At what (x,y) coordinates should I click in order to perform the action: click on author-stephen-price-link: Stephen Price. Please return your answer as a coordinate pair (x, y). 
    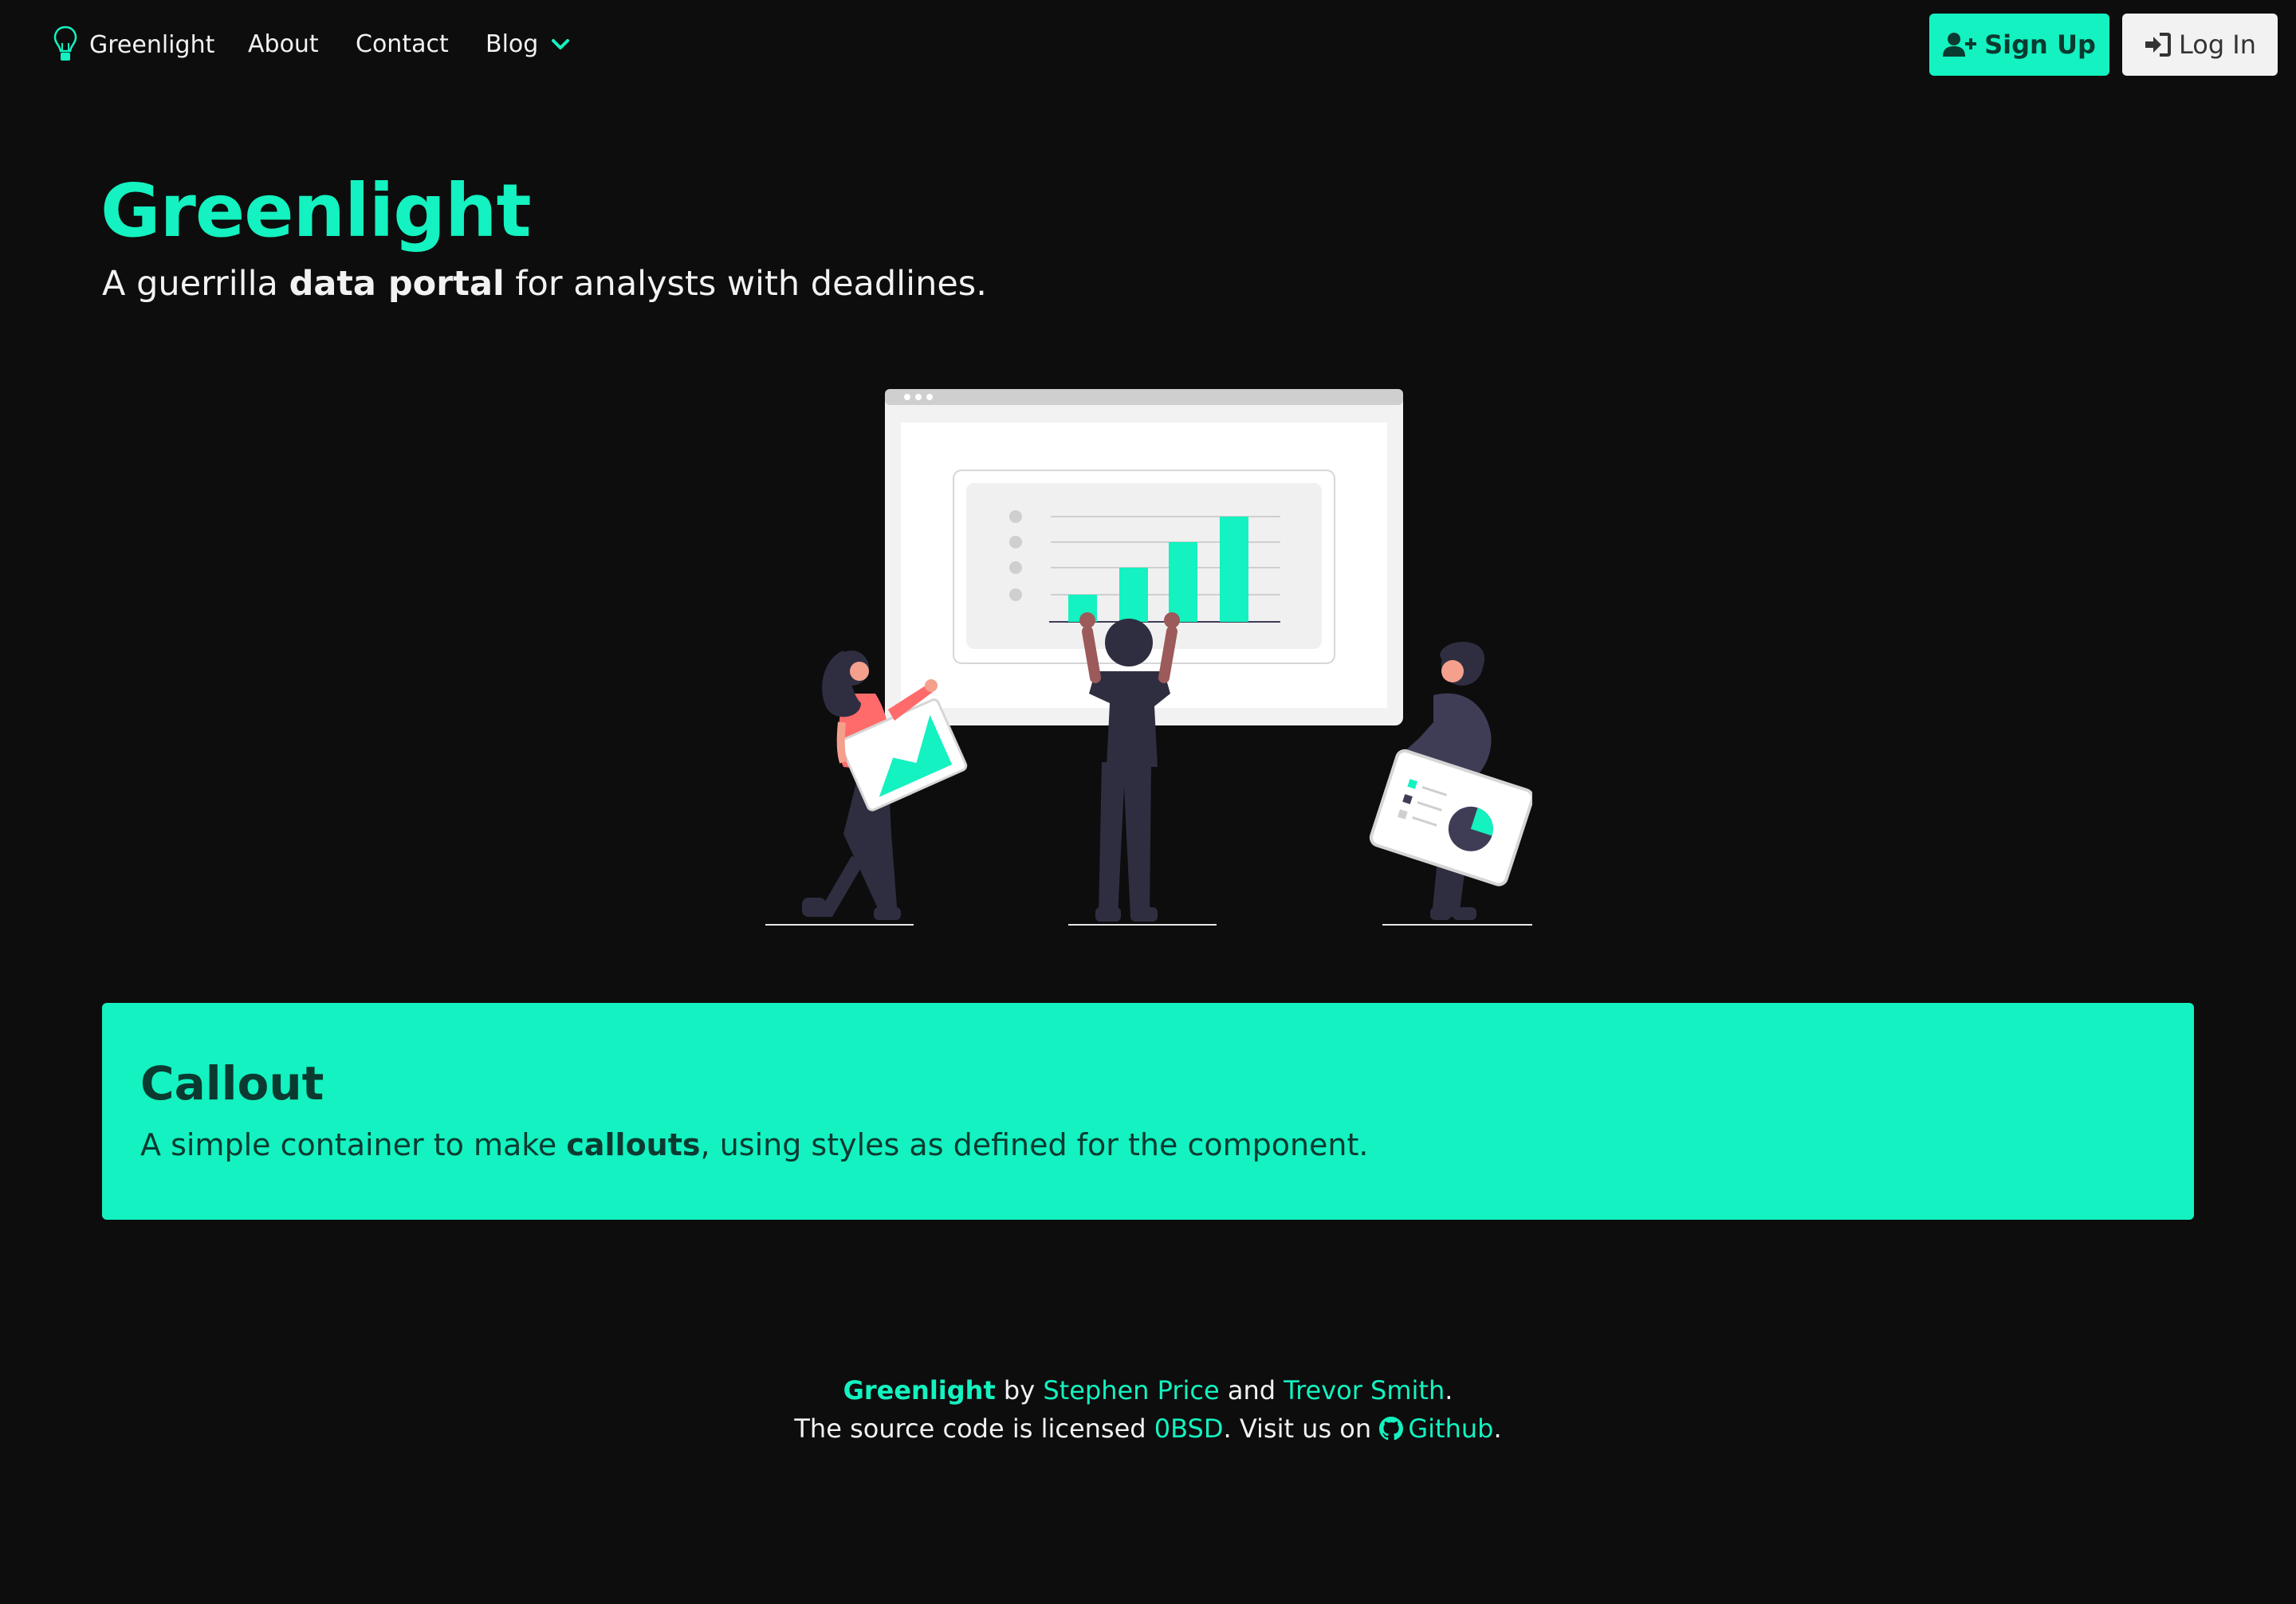
    Looking at the image, I should click on (1131, 1390).